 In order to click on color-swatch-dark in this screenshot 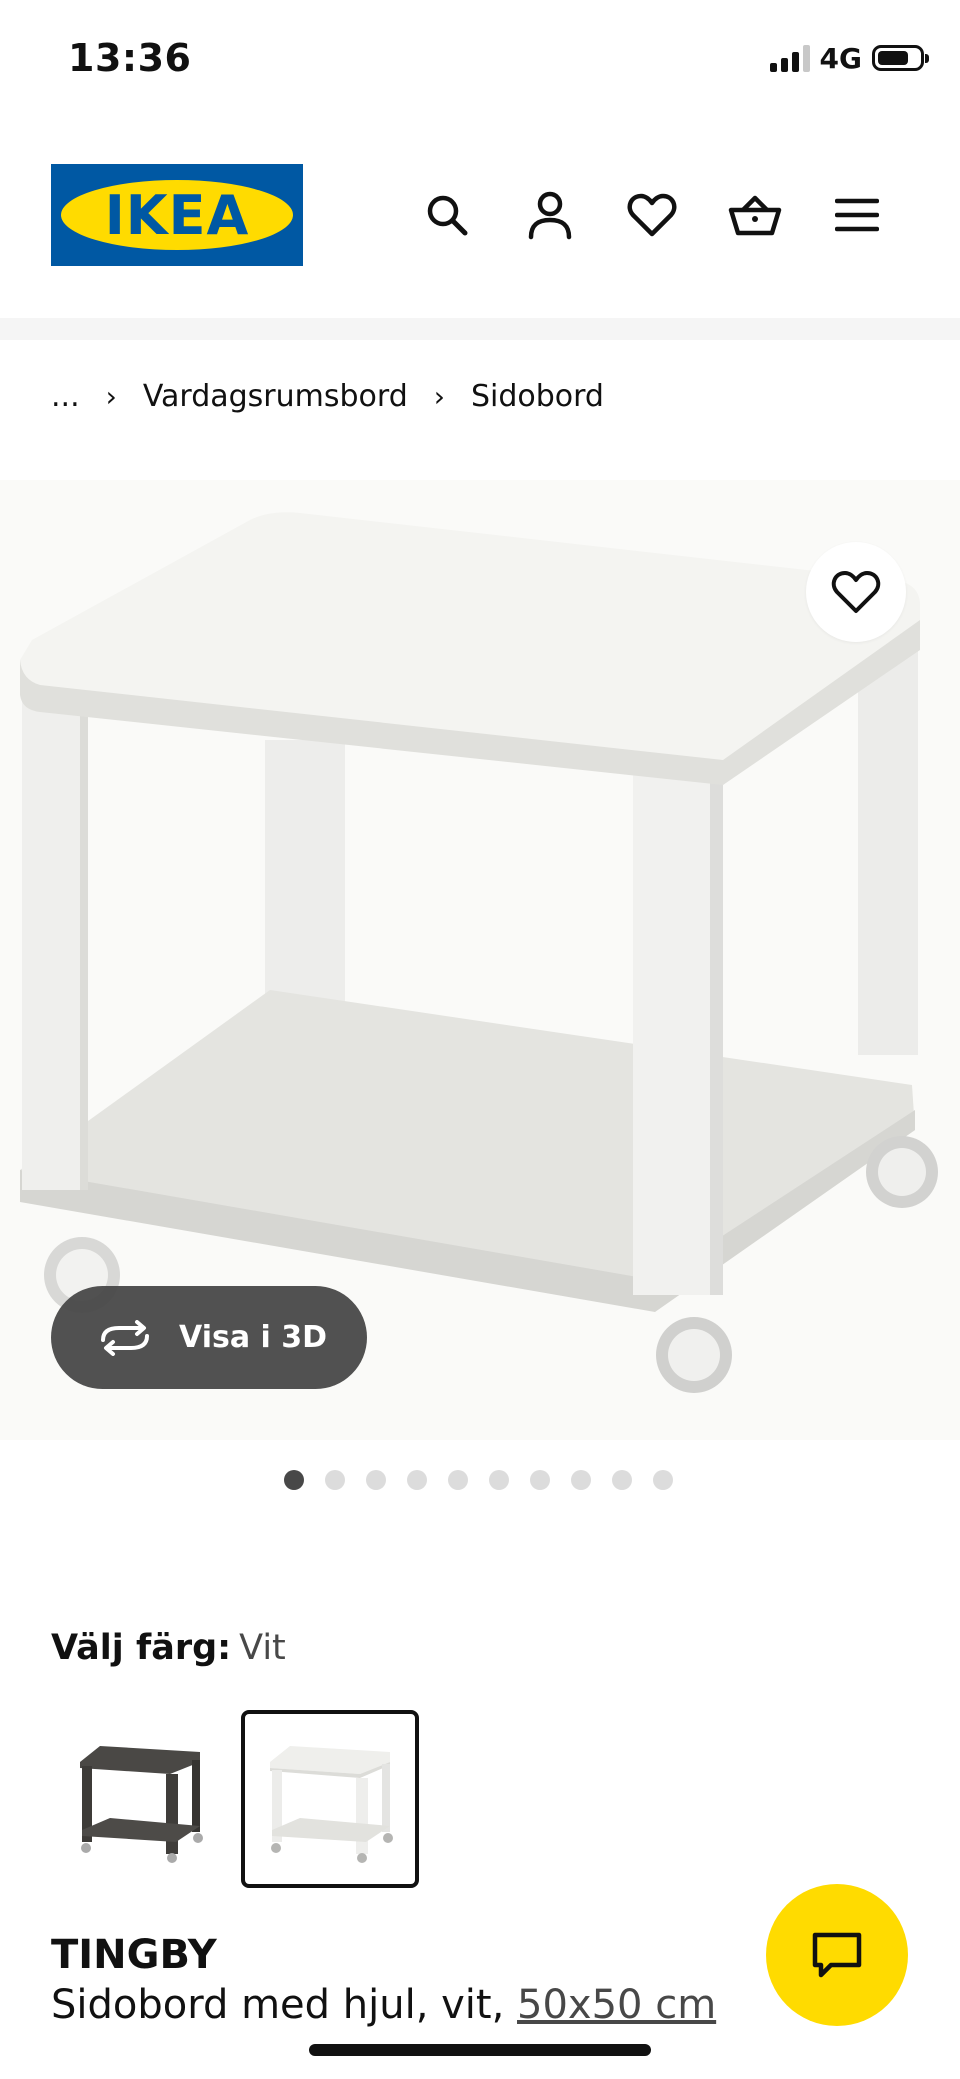, I will do `click(140, 1799)`.